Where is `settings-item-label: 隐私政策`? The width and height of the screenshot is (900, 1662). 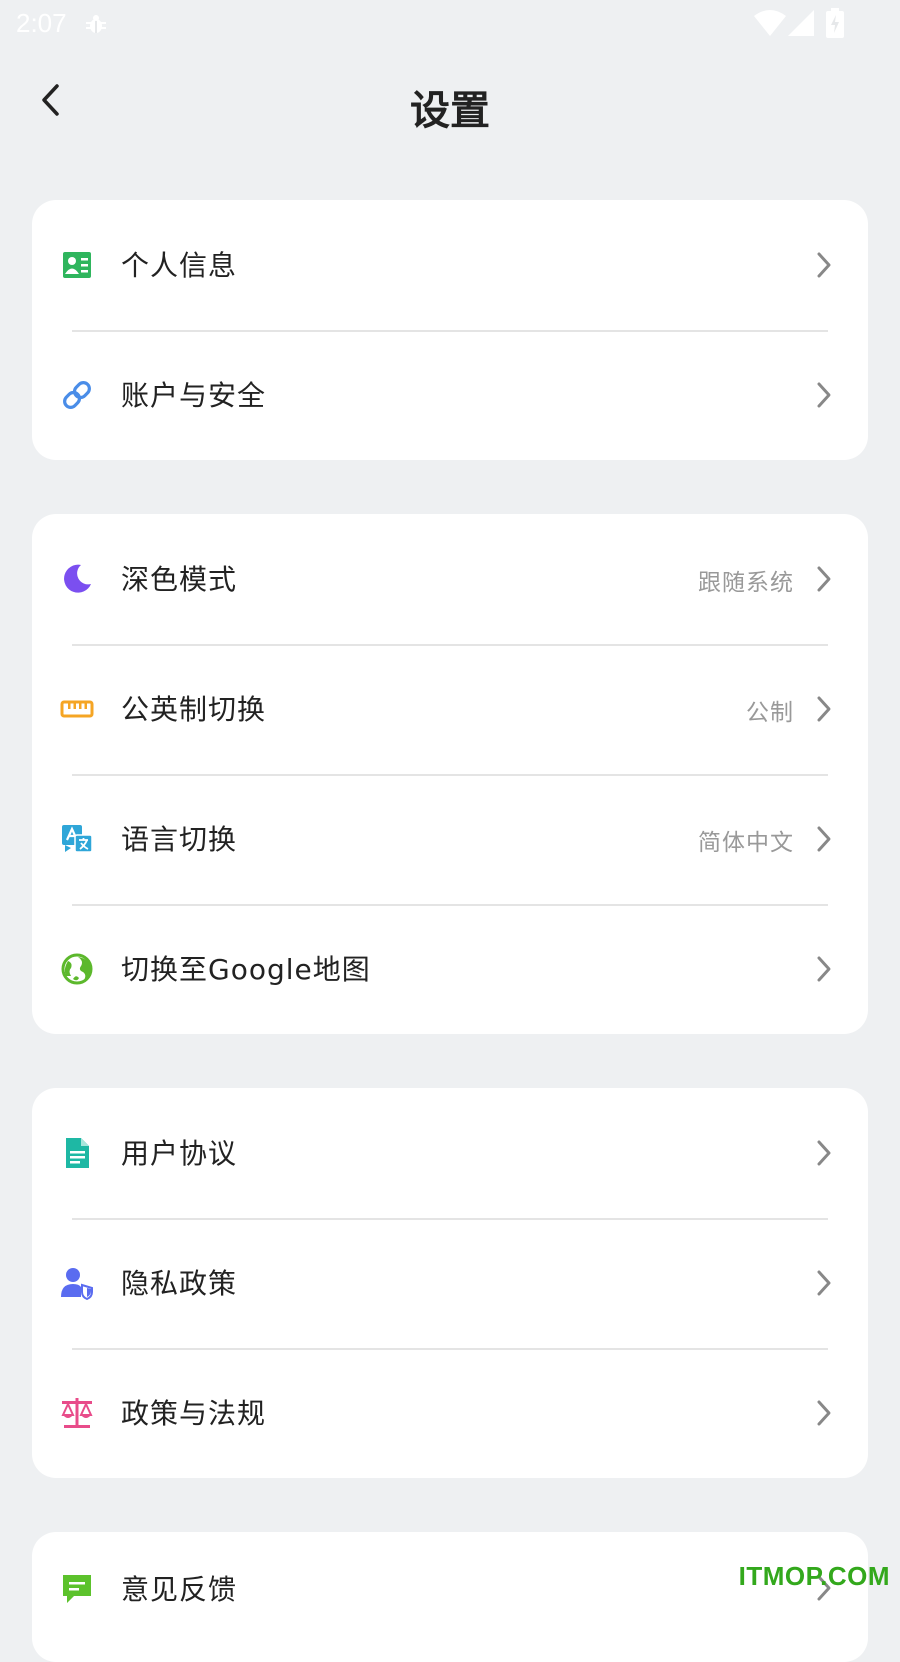 settings-item-label: 隐私政策 is located at coordinates (179, 1283).